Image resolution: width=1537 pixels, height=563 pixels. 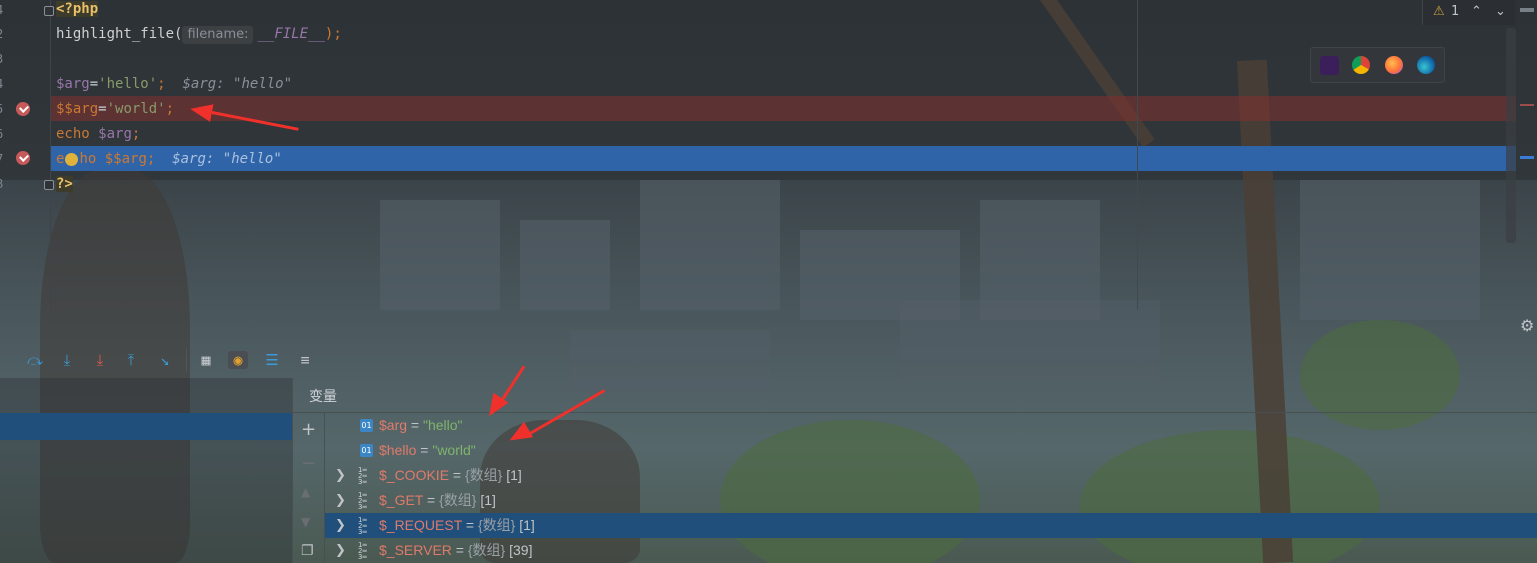 I want to click on edge-icon, so click(x=1426, y=65).